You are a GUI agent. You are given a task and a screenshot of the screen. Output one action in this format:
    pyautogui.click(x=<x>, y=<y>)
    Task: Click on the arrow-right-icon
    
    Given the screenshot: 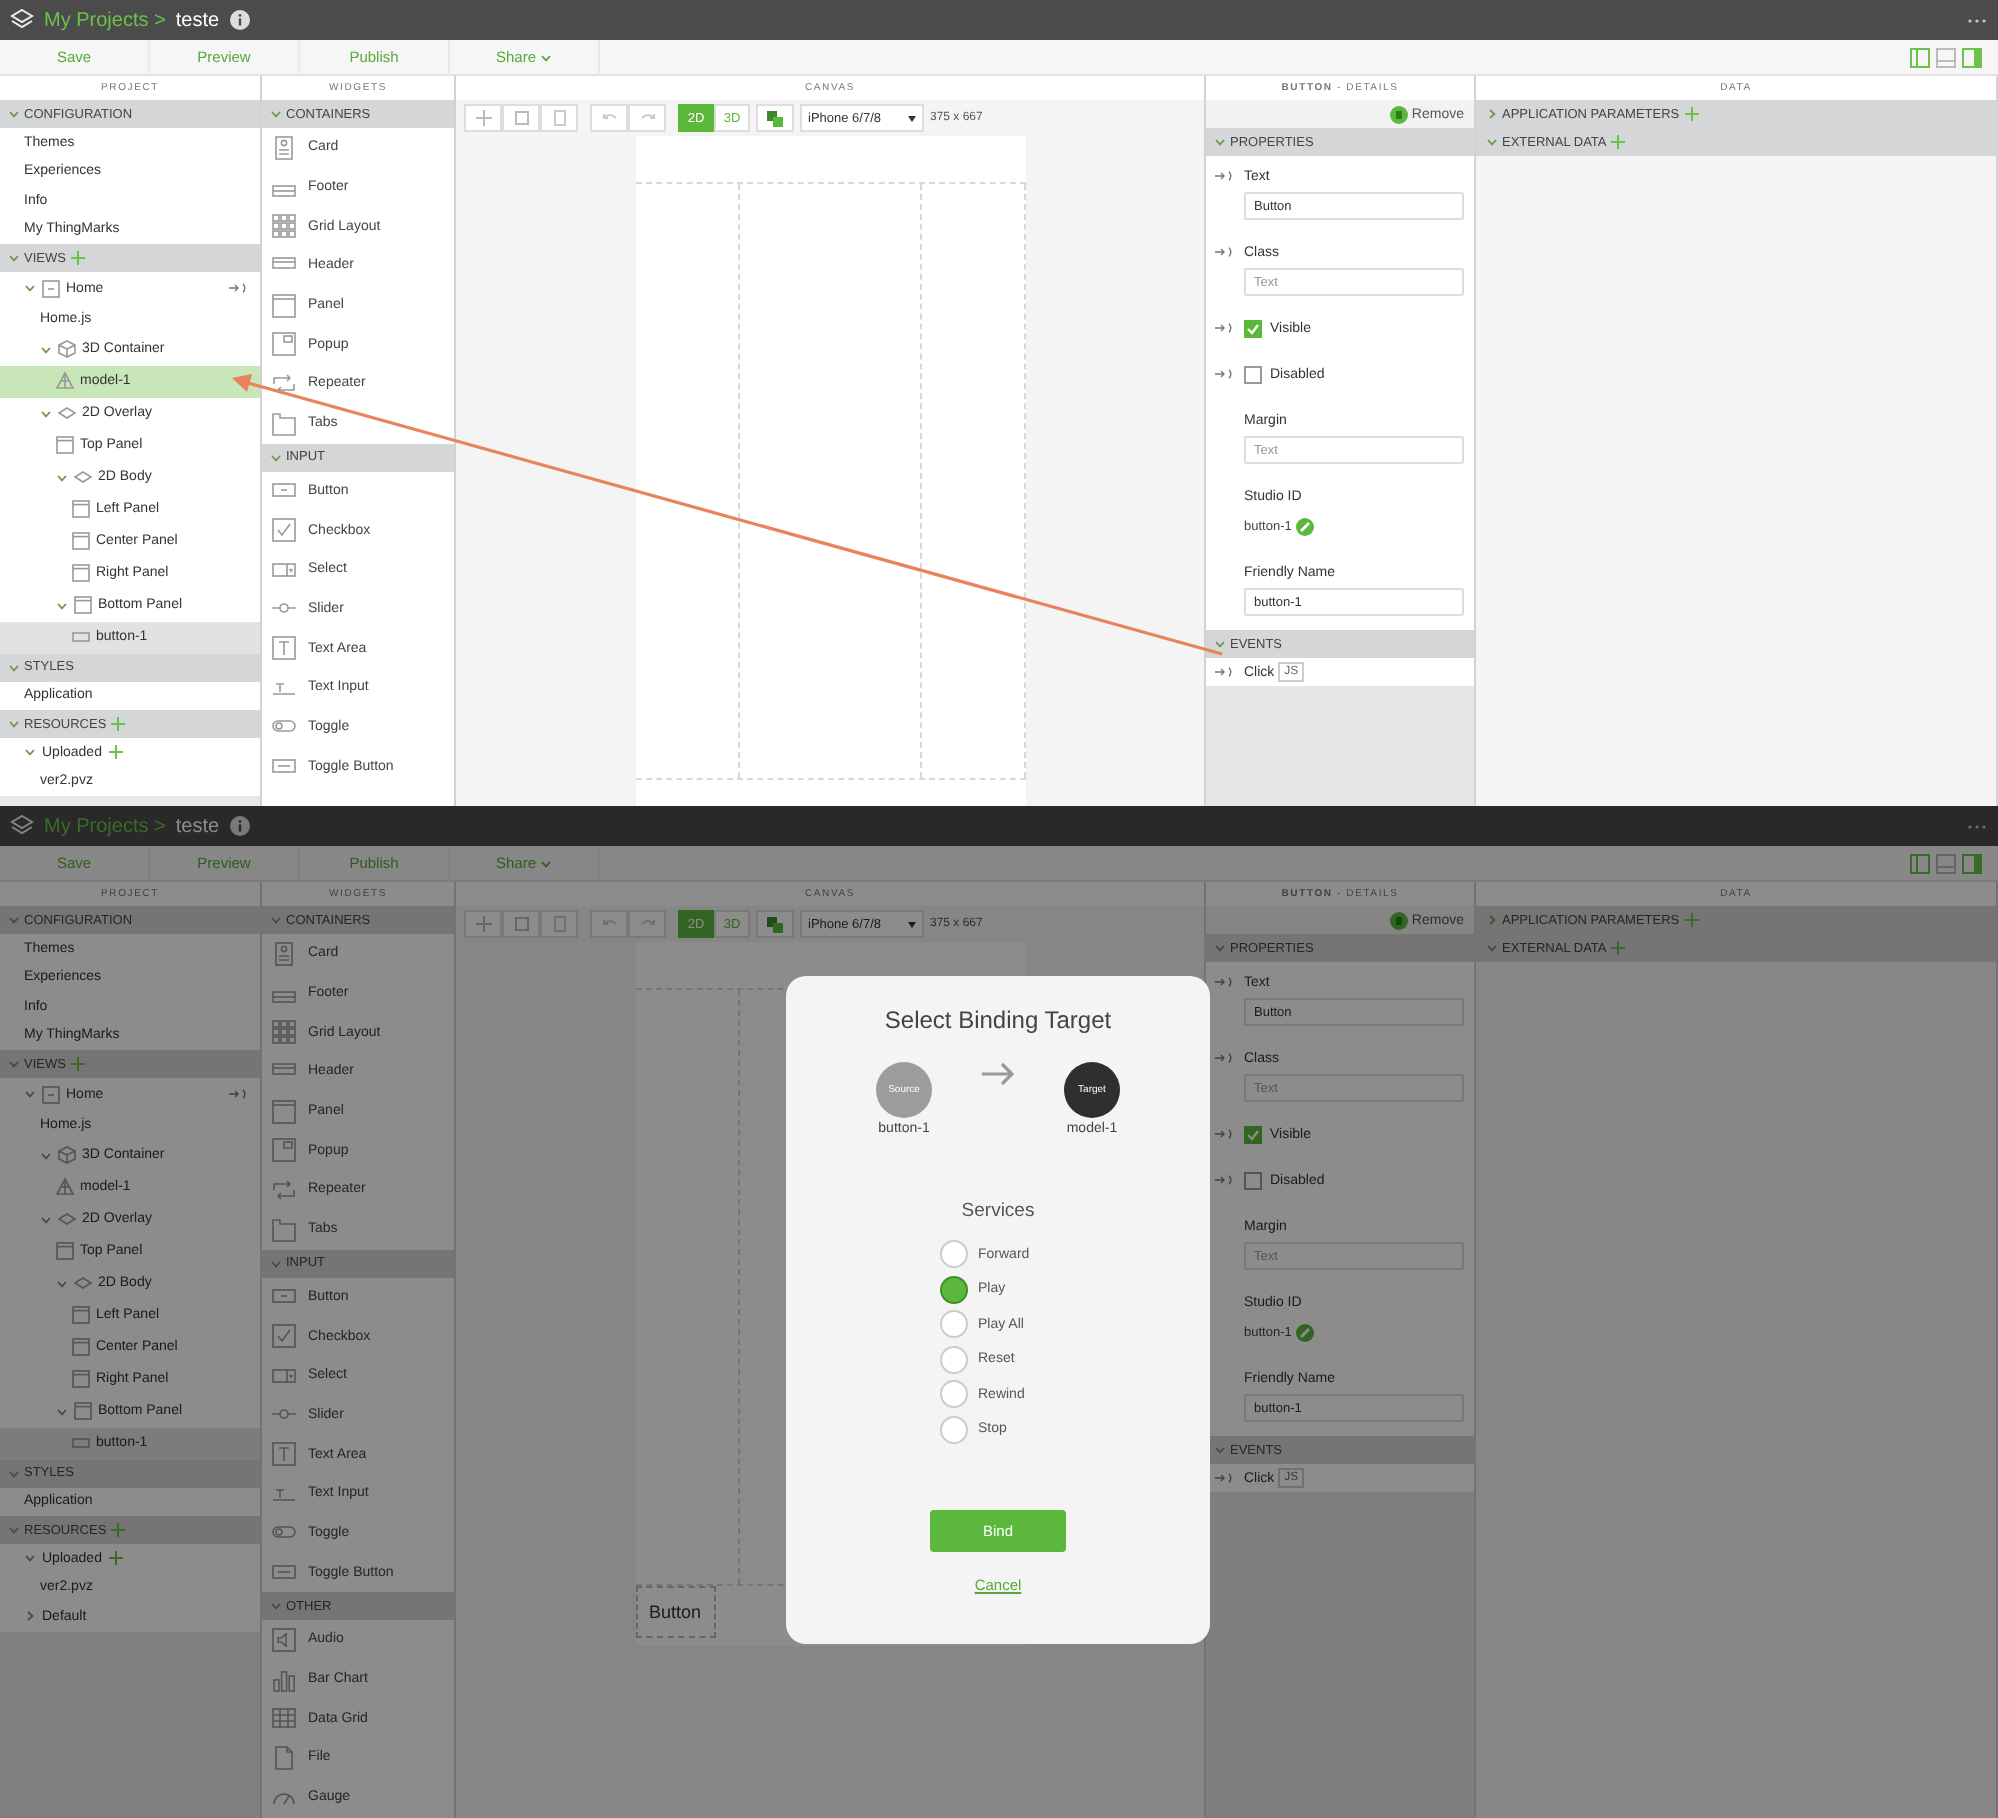 What is the action you would take?
    pyautogui.click(x=998, y=1074)
    